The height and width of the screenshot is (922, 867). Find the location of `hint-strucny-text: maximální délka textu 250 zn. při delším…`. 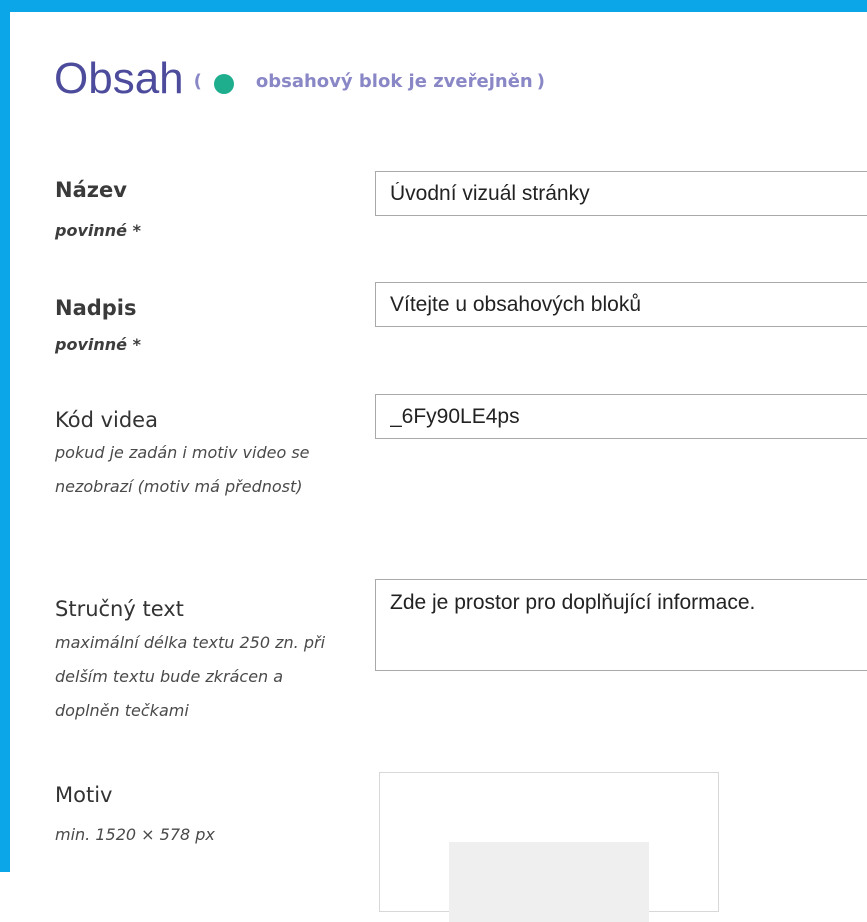

hint-strucny-text: maximální délka textu 250 zn. při delším… is located at coordinates (190, 676).